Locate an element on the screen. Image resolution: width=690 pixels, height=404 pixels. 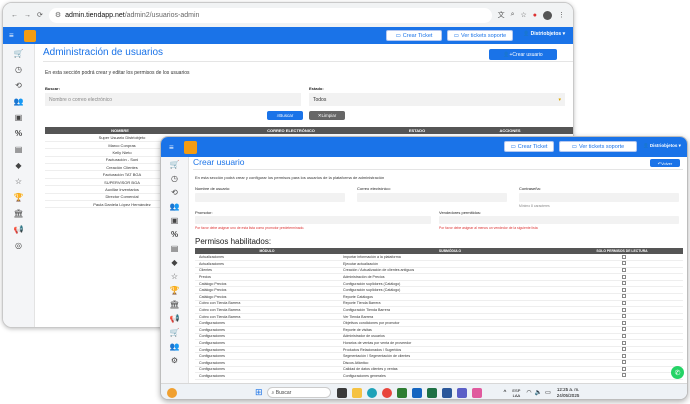
mail-icon is located at coordinates (416, 392).